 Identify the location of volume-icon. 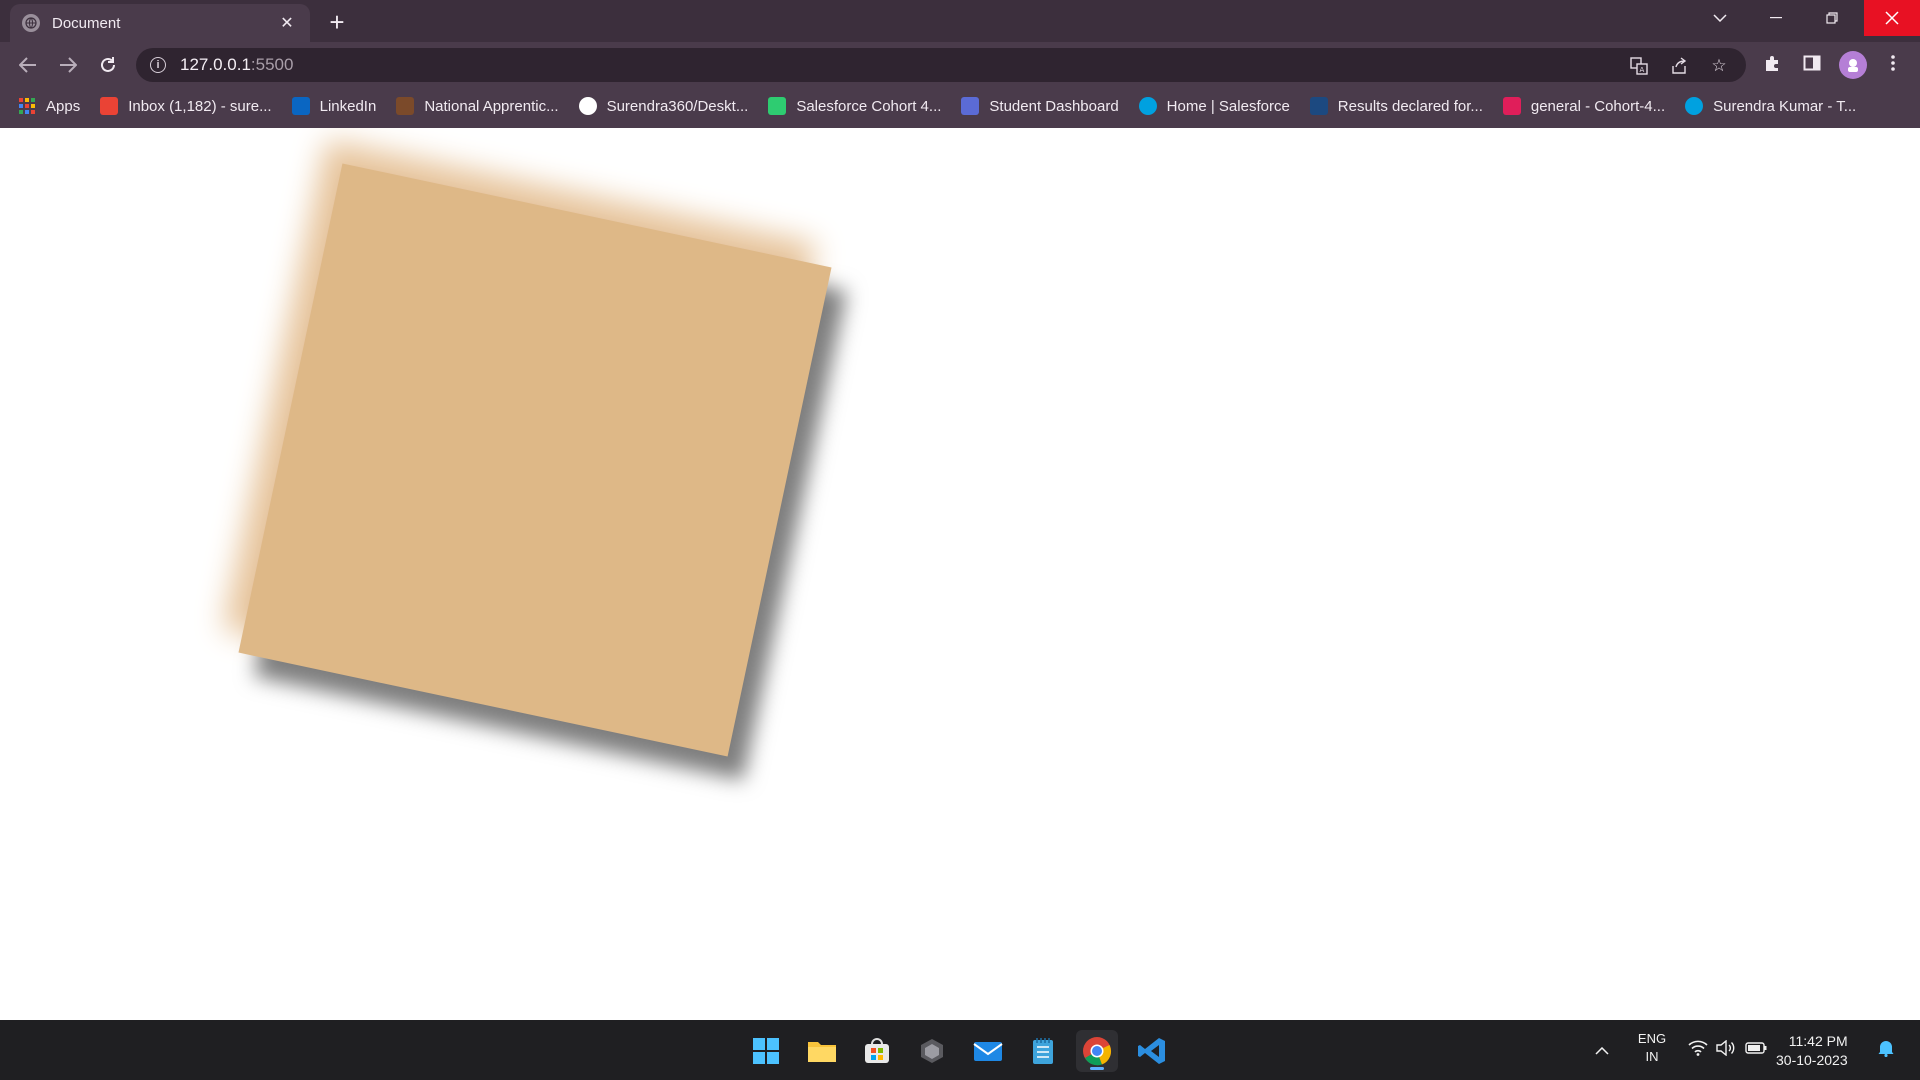
(1726, 1048).